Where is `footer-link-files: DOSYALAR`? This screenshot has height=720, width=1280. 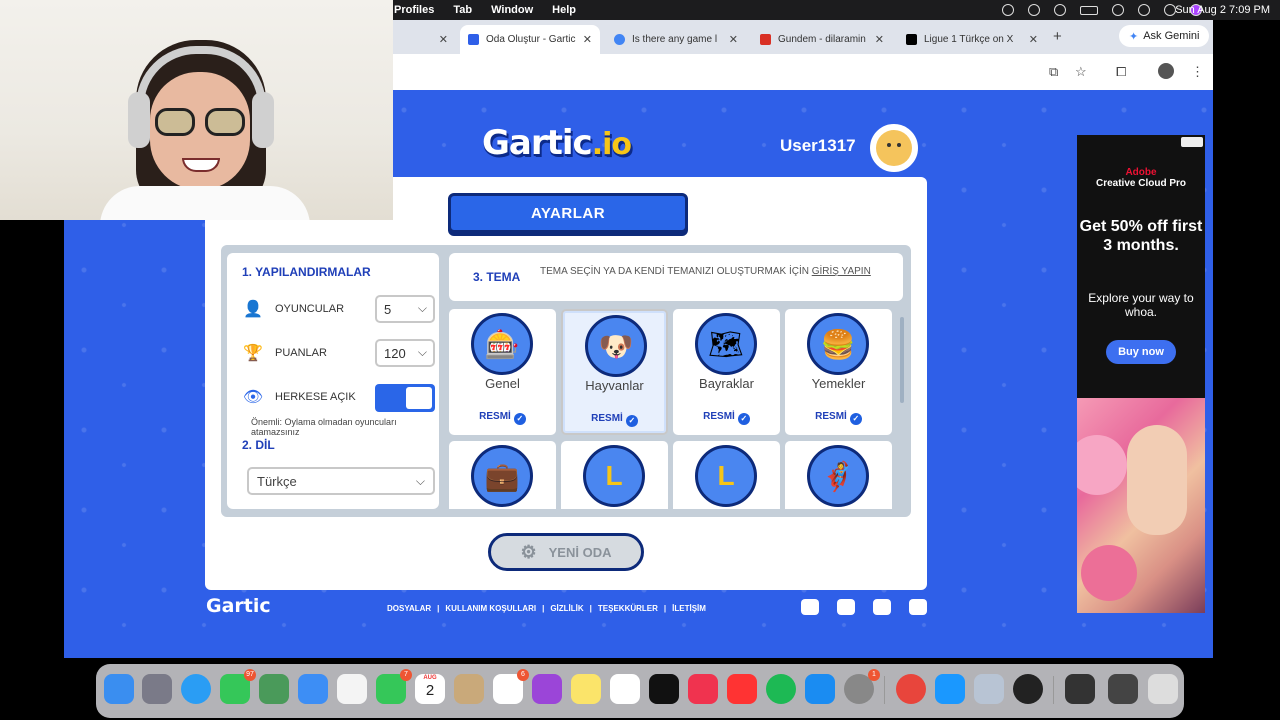 footer-link-files: DOSYALAR is located at coordinates (409, 608).